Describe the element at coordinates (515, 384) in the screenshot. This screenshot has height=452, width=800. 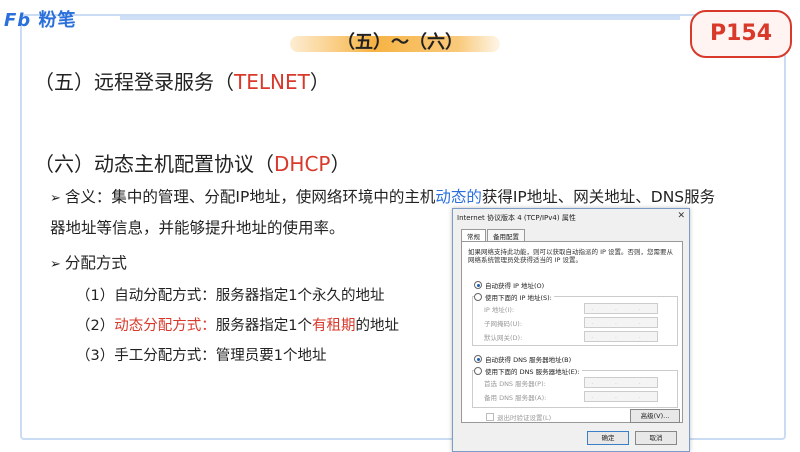
I see `dns-preferred-label: 首选 DNS 服务器(P):` at that location.